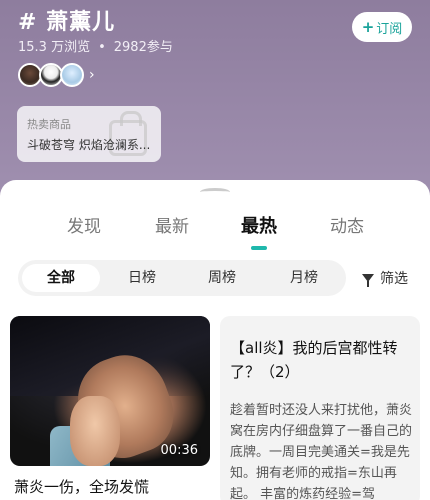 The width and height of the screenshot is (430, 500). Describe the element at coordinates (56, 75) in the screenshot. I see `participant-avatars: ›` at that location.